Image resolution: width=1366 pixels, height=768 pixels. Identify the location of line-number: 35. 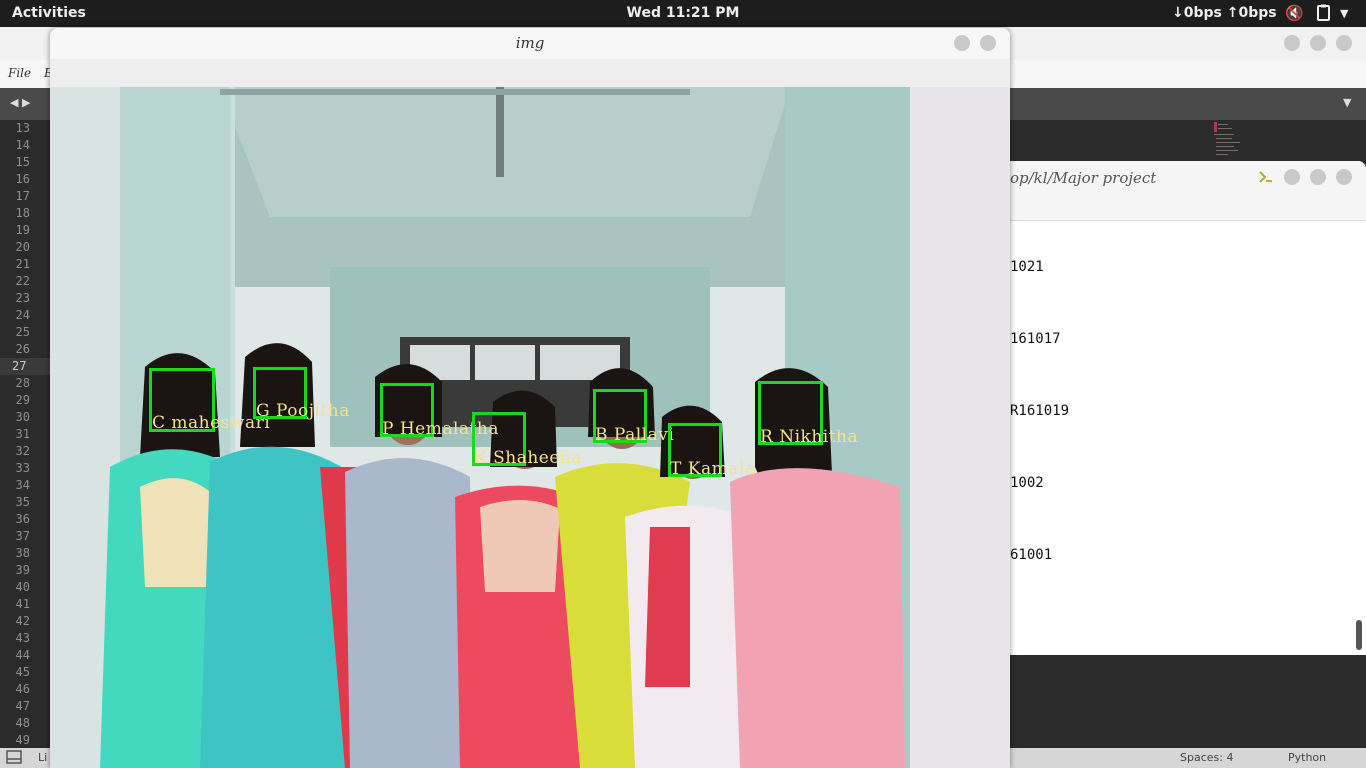
(22, 502).